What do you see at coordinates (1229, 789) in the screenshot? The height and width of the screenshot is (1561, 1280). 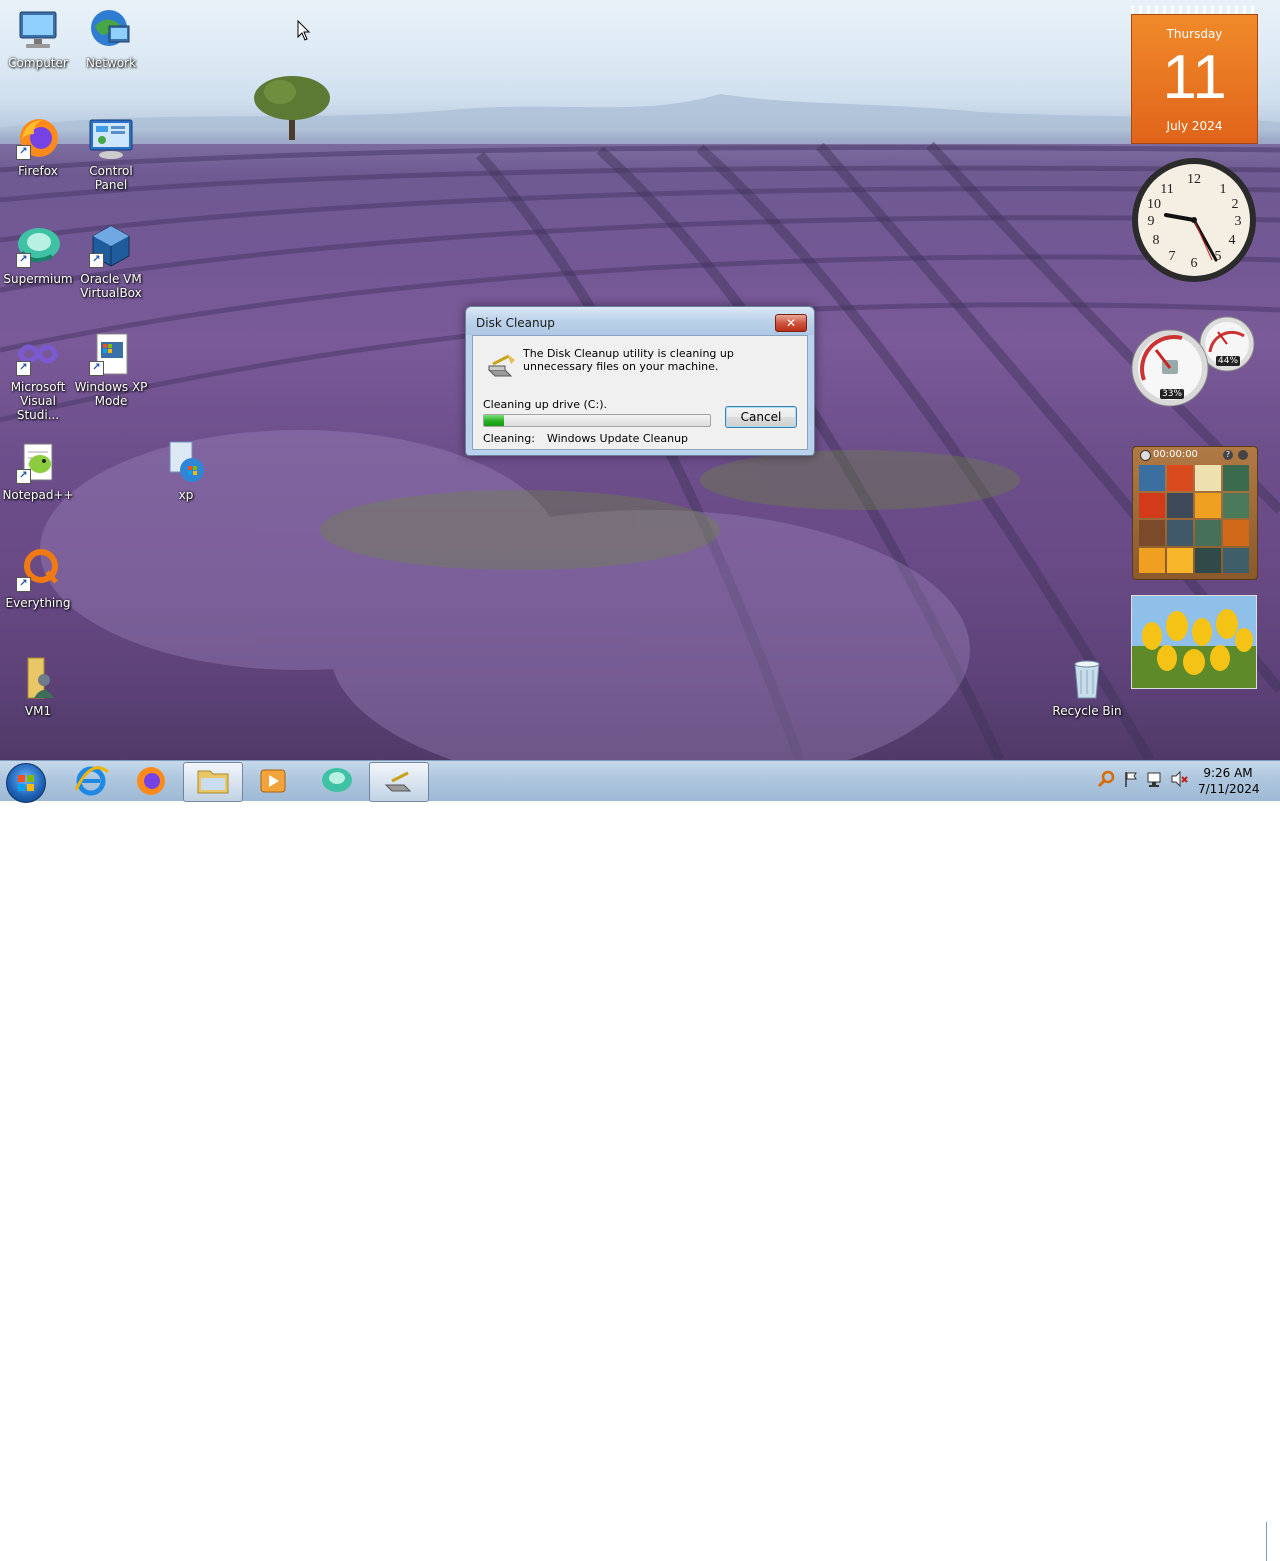 I see `taskbar-clock-date: 7/11/2024` at bounding box center [1229, 789].